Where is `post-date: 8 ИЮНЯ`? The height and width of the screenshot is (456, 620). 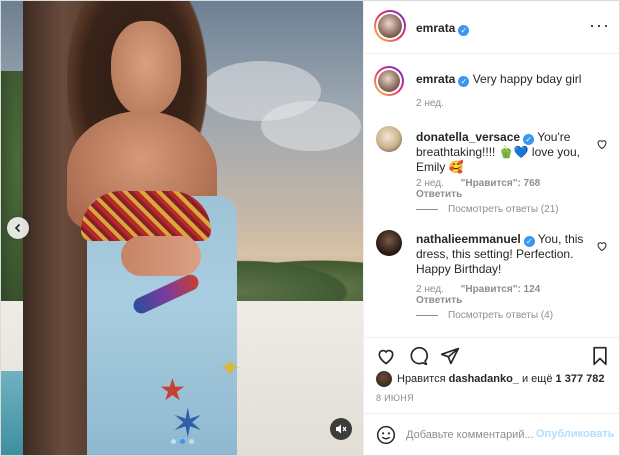 post-date: 8 ИЮНЯ is located at coordinates (395, 398).